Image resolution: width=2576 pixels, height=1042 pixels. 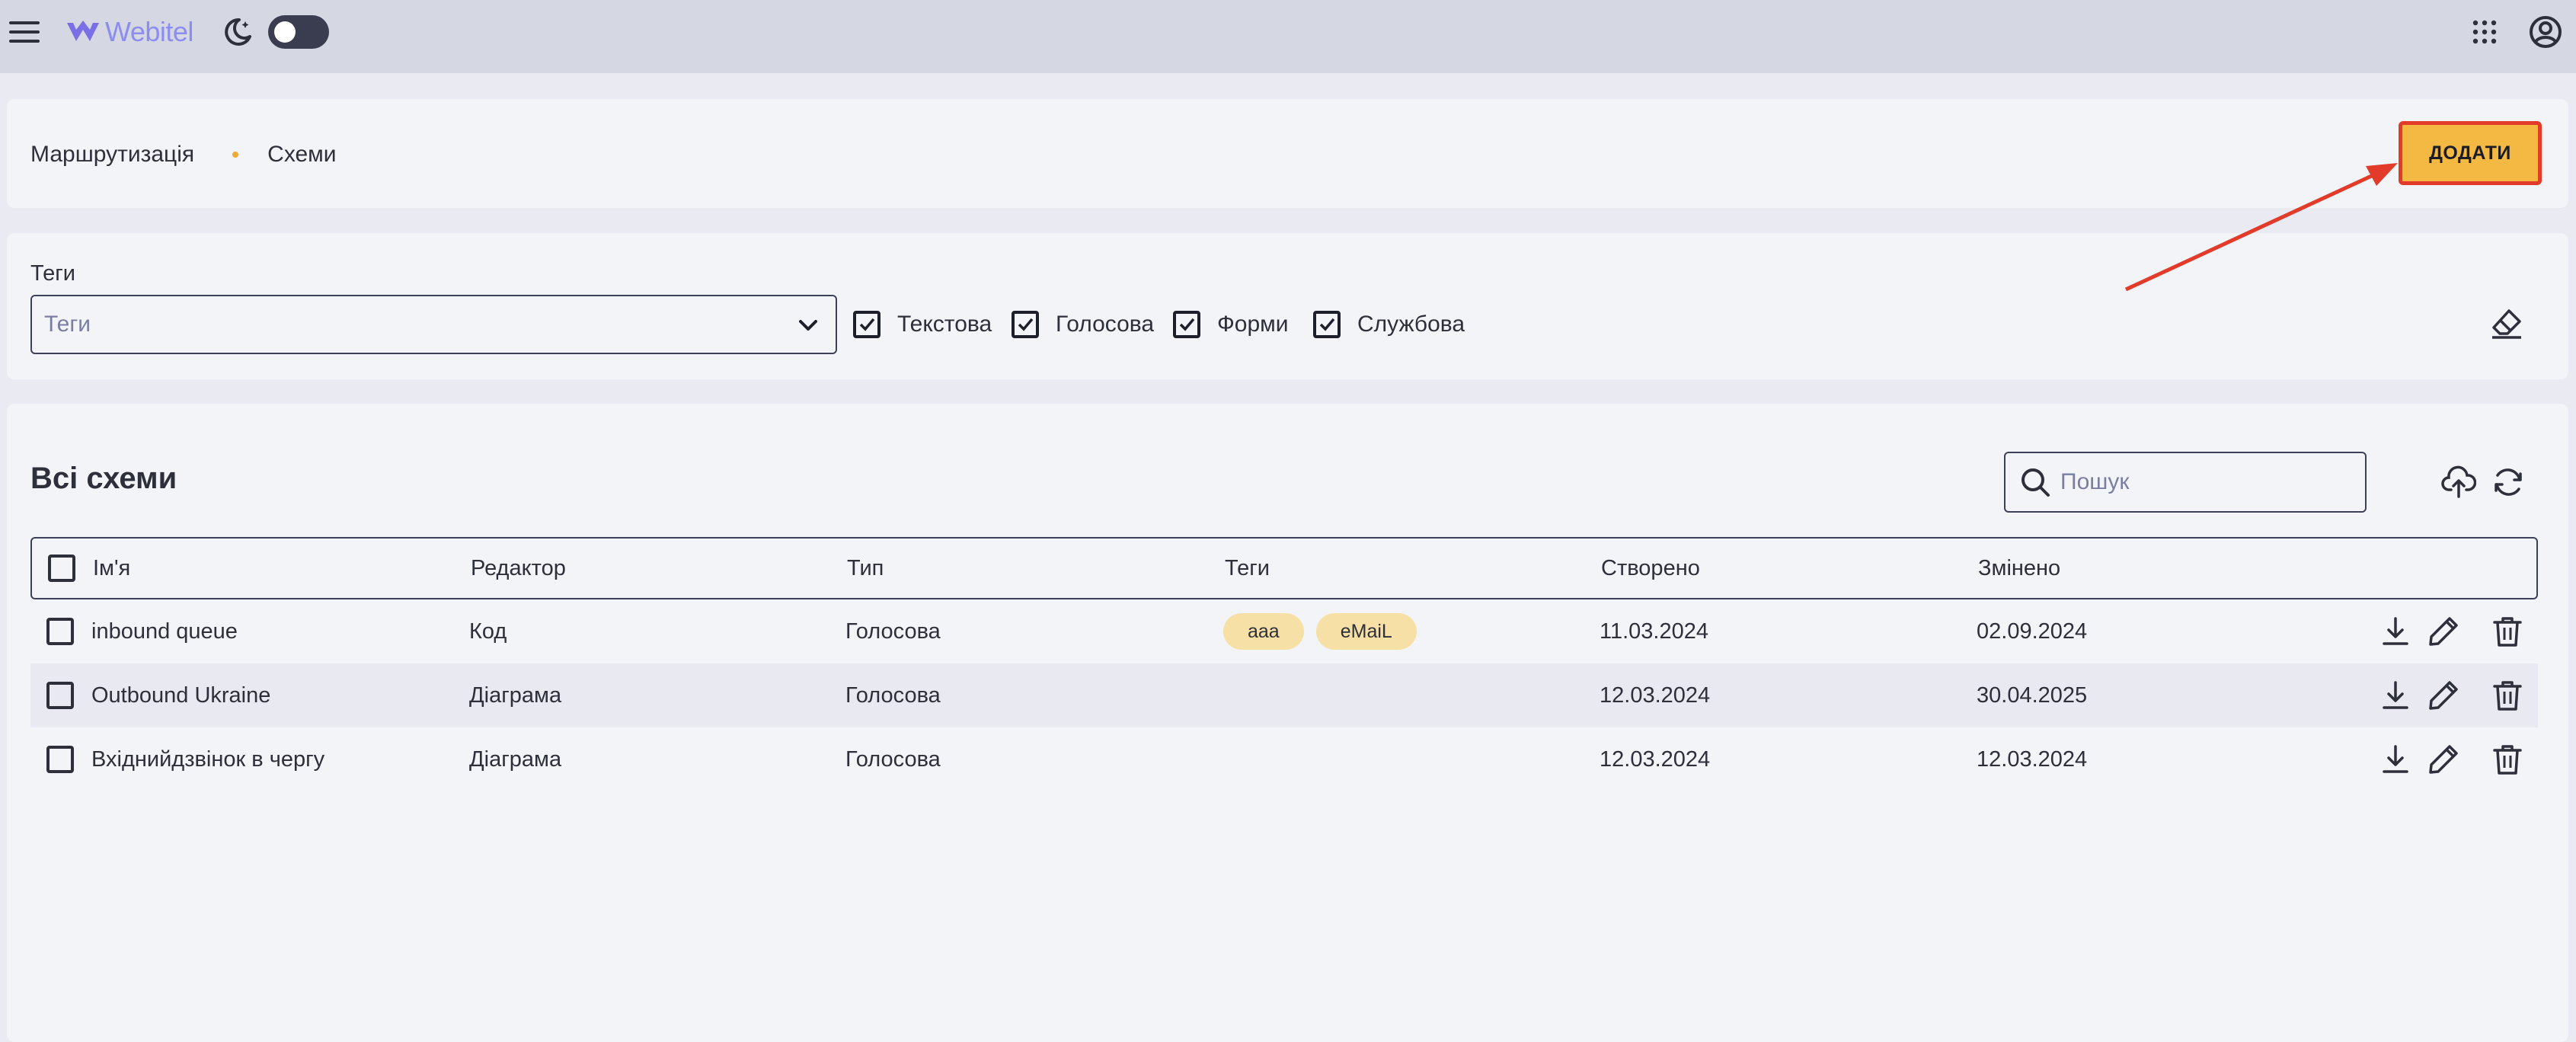 I want to click on type-filter-text: Текстова, so click(x=923, y=324).